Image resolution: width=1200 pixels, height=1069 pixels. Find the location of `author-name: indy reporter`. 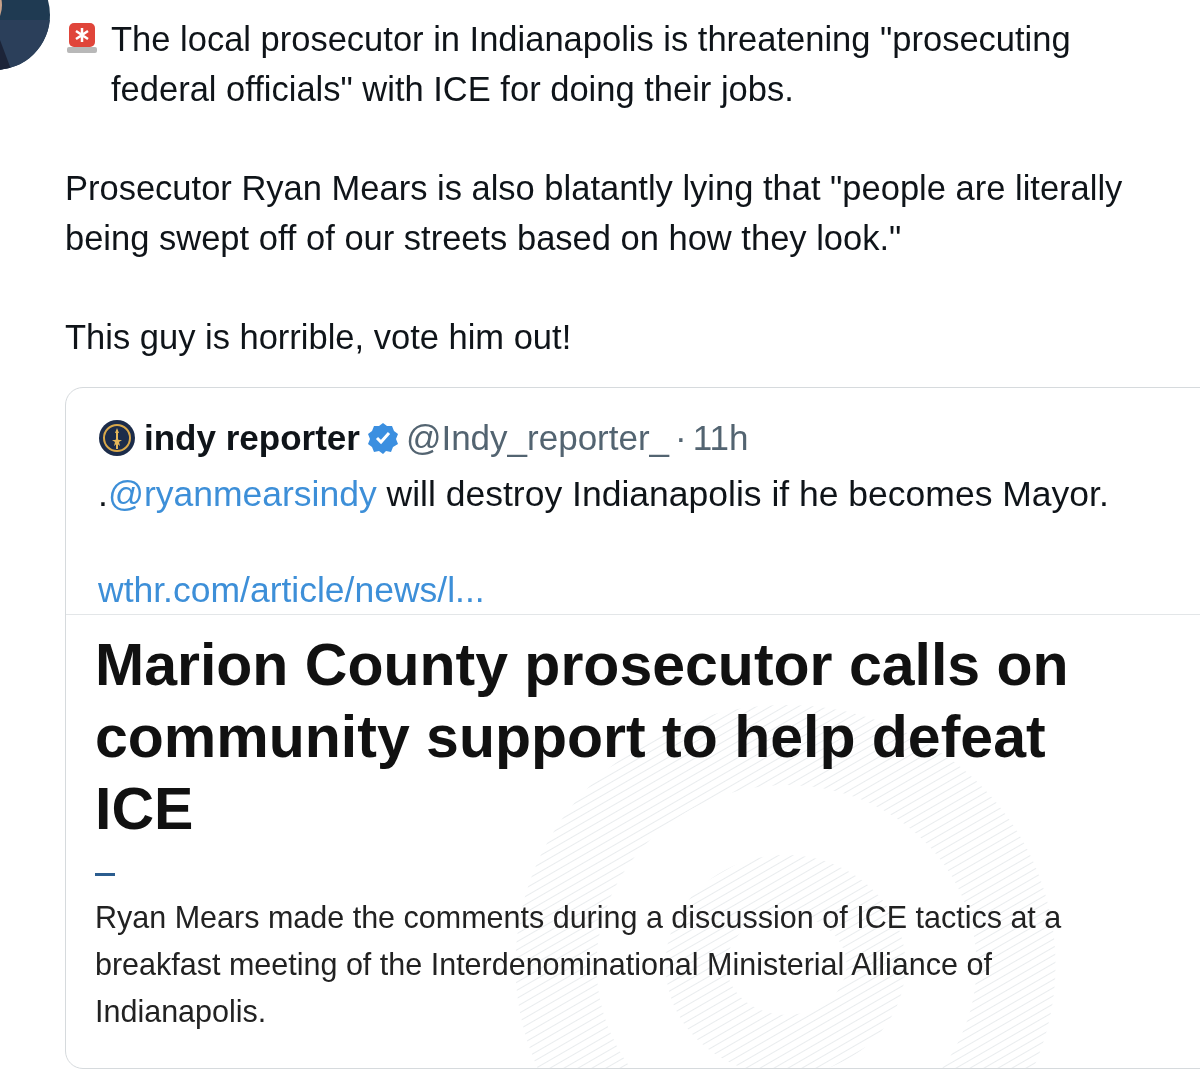

author-name: indy reporter is located at coordinates (252, 438).